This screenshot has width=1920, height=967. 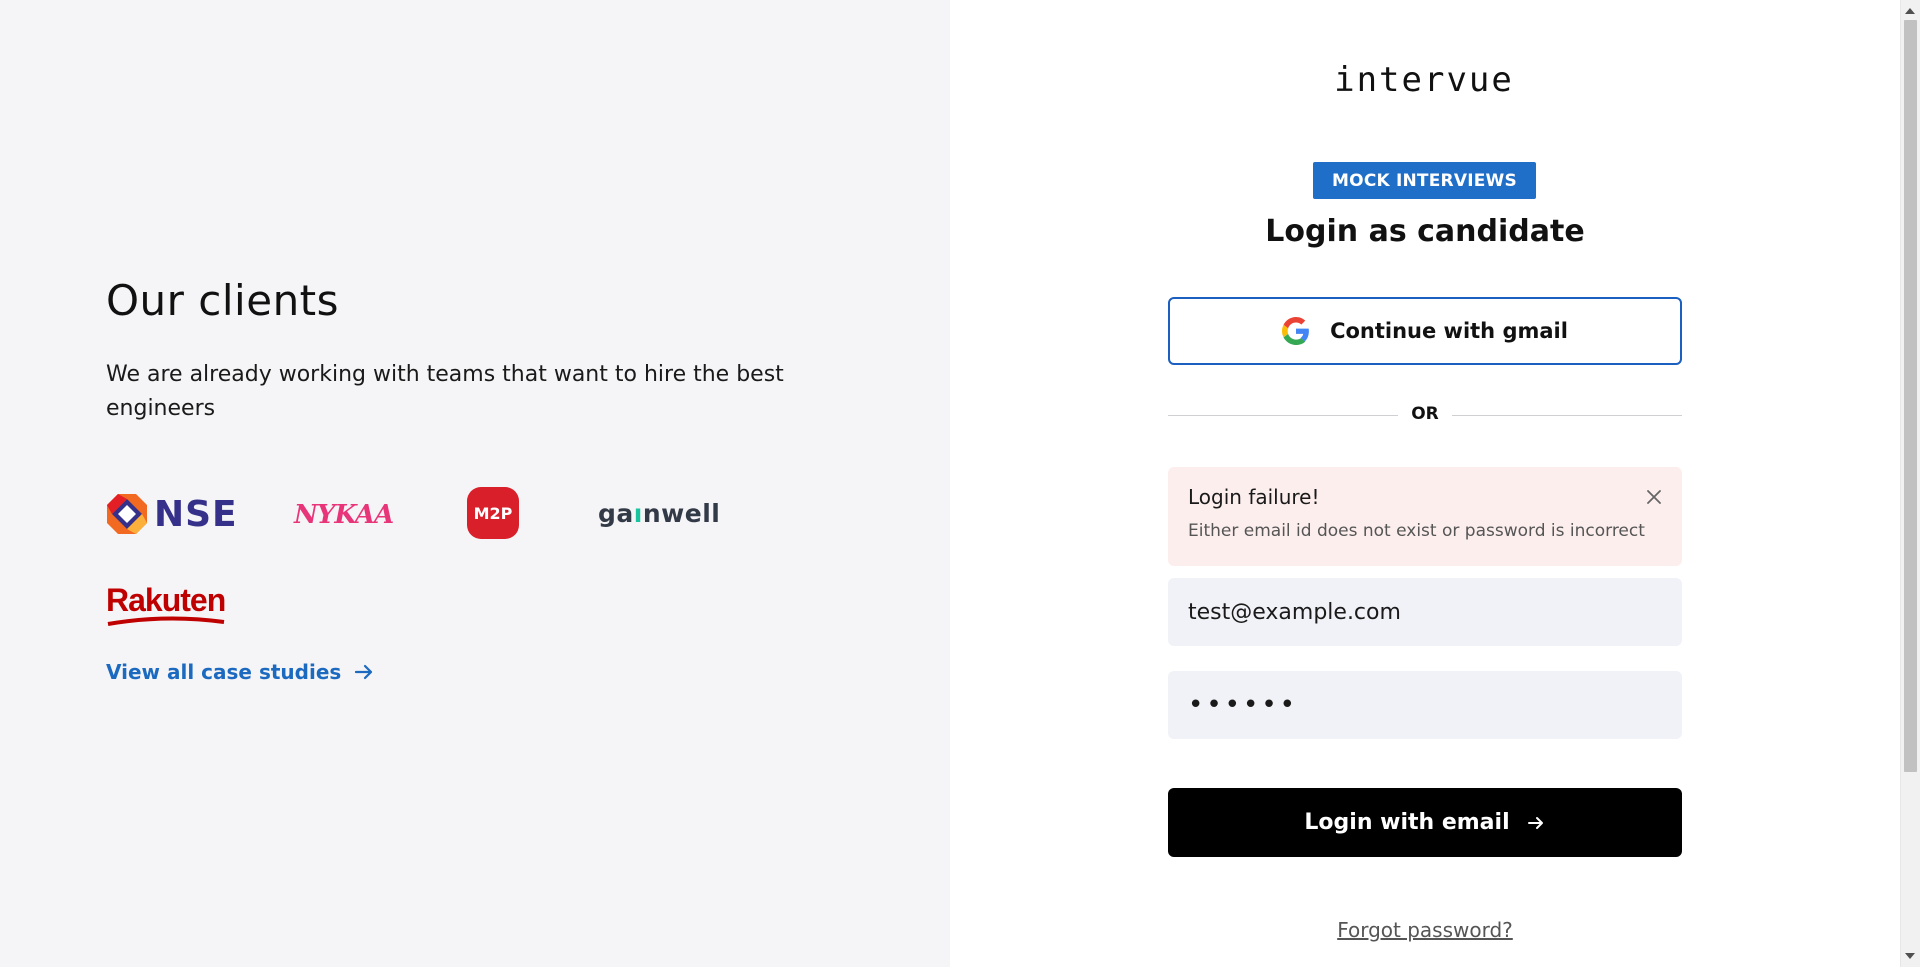 I want to click on gainwell-logo: ga ı nwell, so click(x=659, y=513).